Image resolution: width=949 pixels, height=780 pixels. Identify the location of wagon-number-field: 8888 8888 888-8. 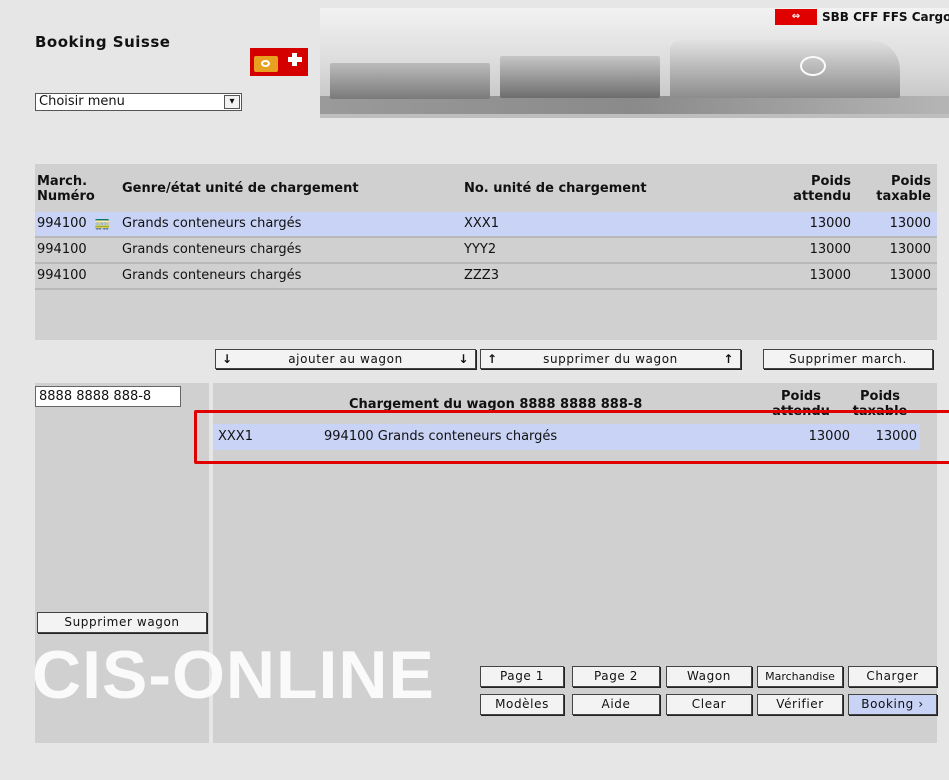
(108, 396).